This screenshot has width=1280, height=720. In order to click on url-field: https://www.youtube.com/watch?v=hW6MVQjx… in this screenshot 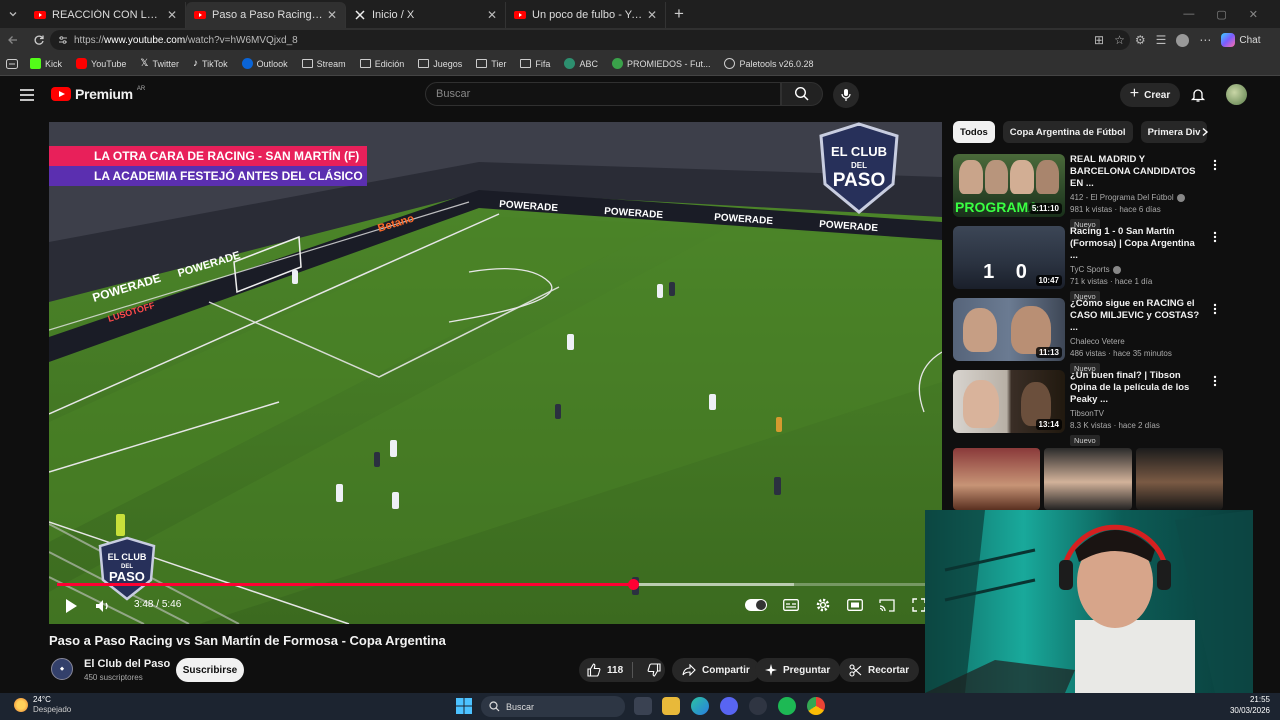, I will do `click(590, 40)`.